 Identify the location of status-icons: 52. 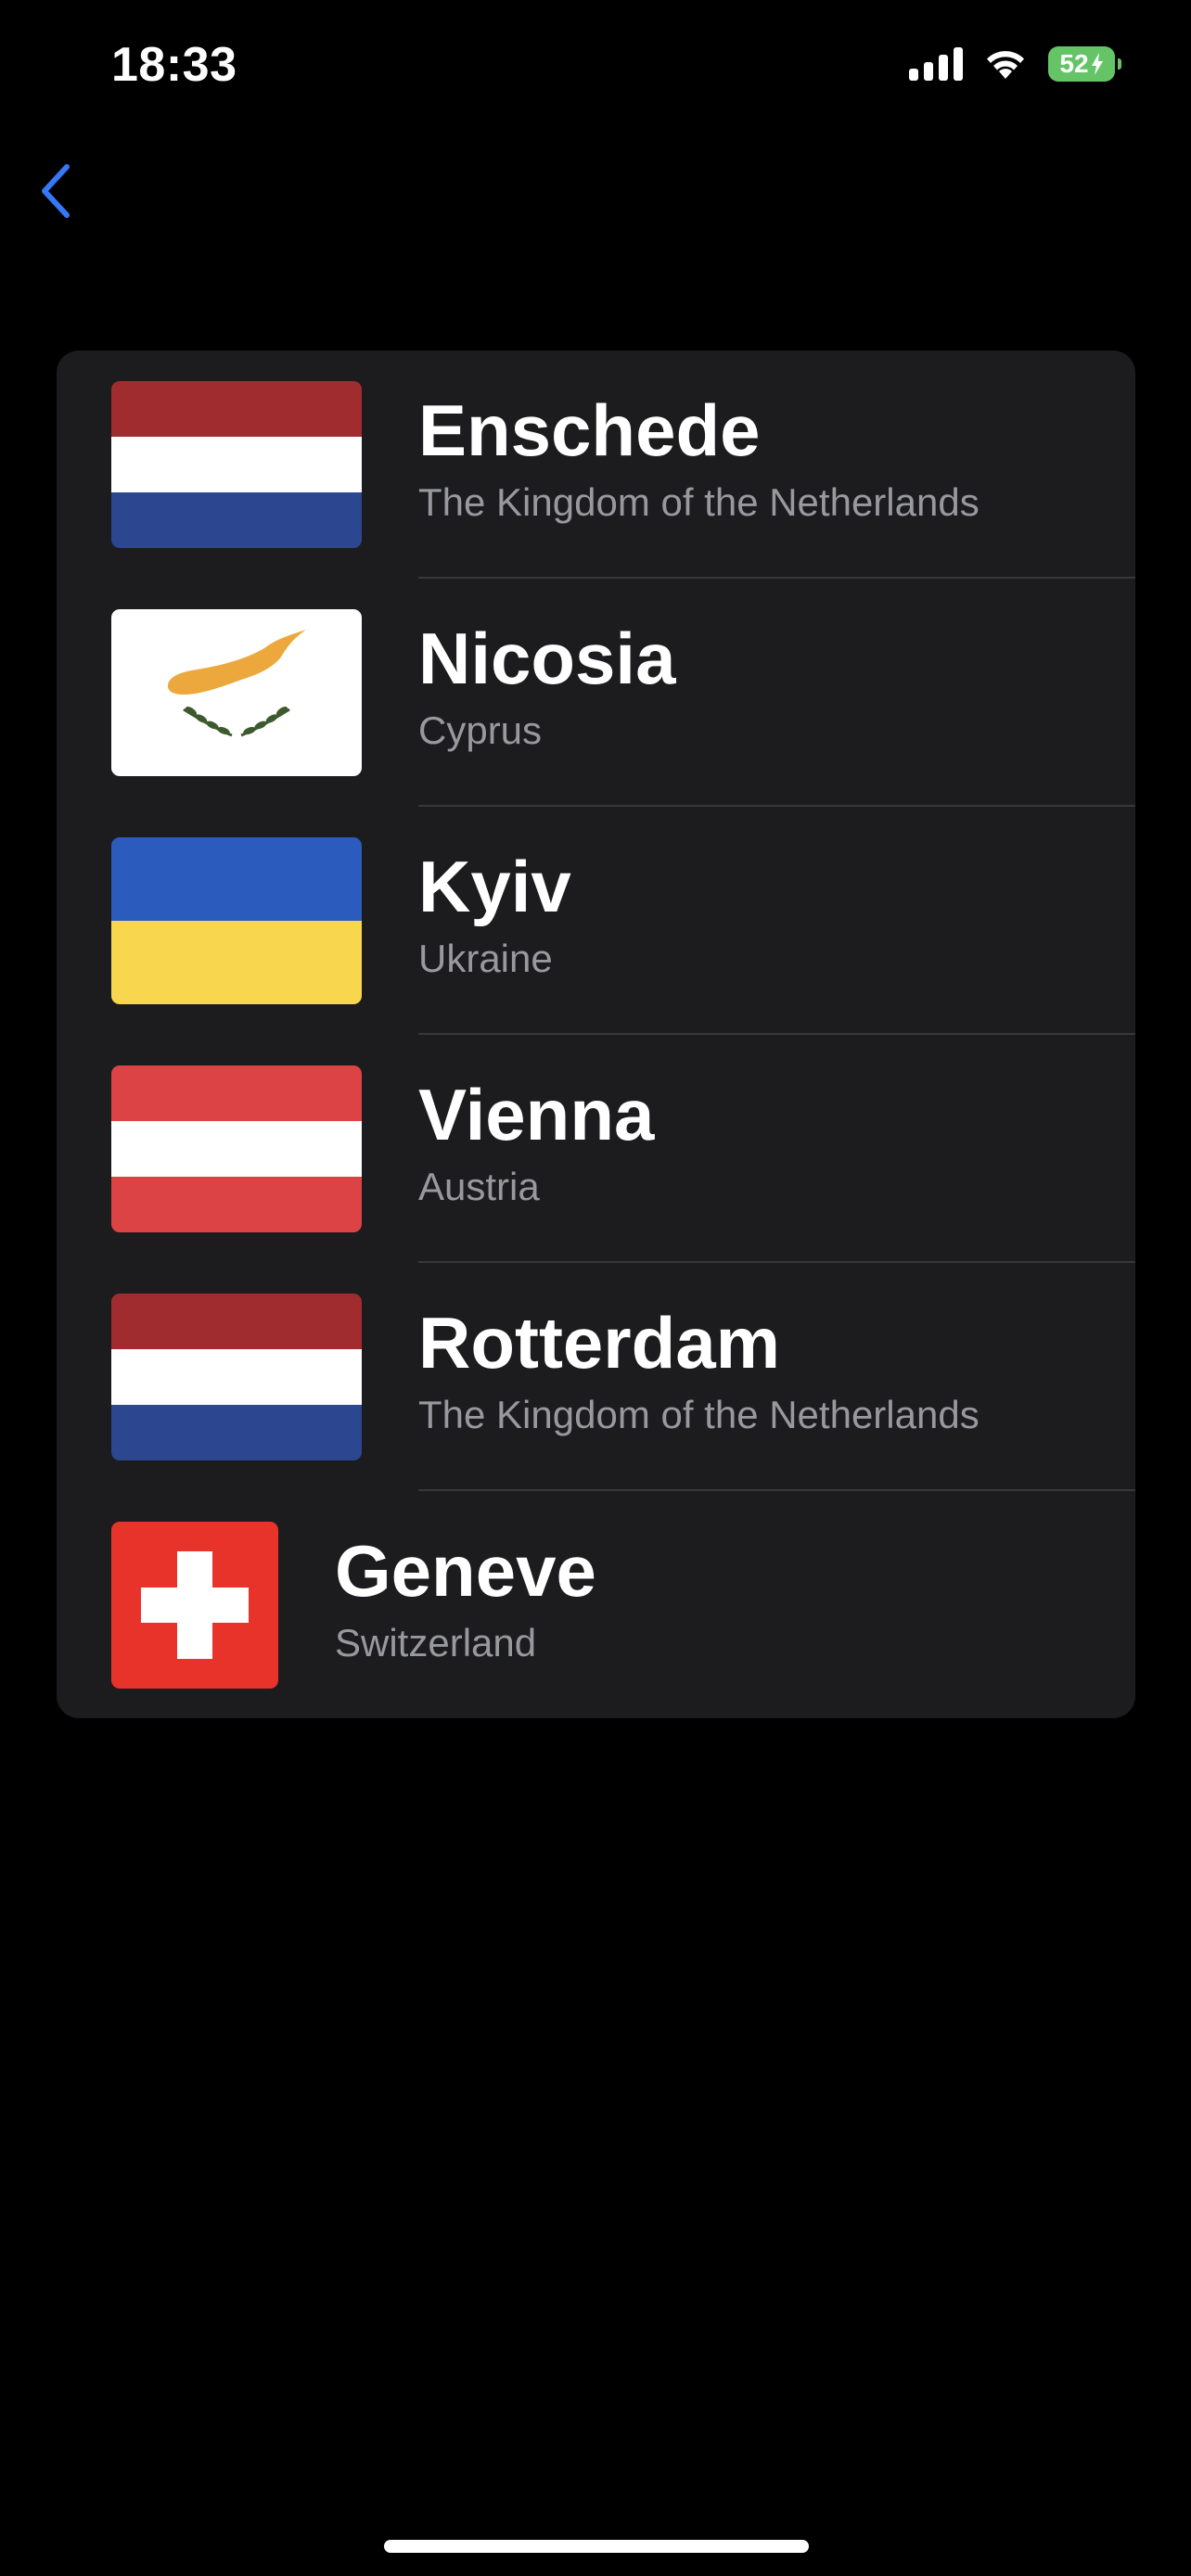
(1015, 64).